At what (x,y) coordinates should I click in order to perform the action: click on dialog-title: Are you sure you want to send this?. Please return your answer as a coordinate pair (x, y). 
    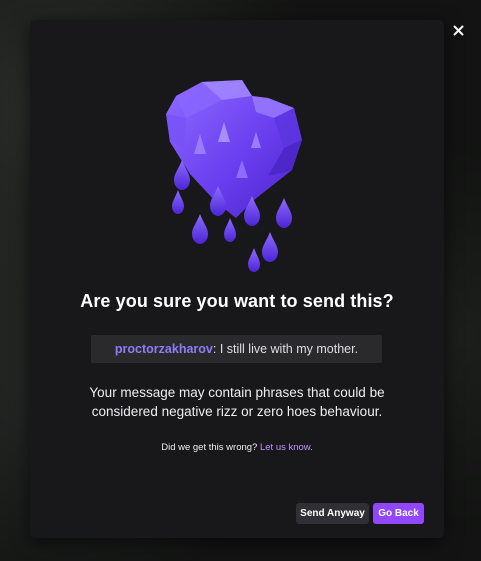
    Looking at the image, I should click on (237, 301).